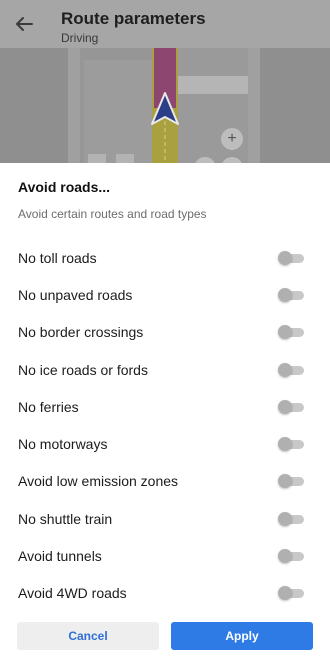 The image size is (330, 664). I want to click on sheet-description: Avoid certain routes and road types, so click(112, 214).